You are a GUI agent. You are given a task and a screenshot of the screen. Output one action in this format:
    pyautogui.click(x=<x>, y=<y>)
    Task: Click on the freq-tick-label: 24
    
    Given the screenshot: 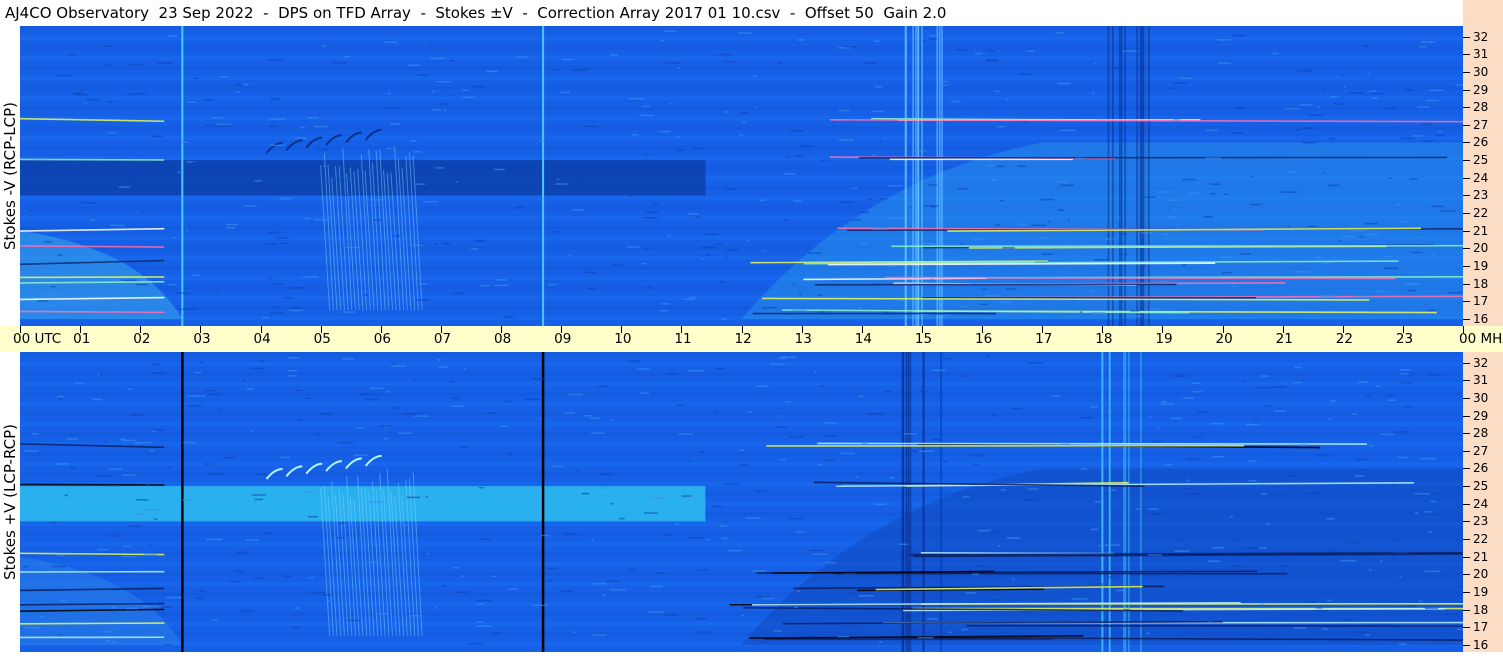 What is the action you would take?
    pyautogui.click(x=1481, y=503)
    